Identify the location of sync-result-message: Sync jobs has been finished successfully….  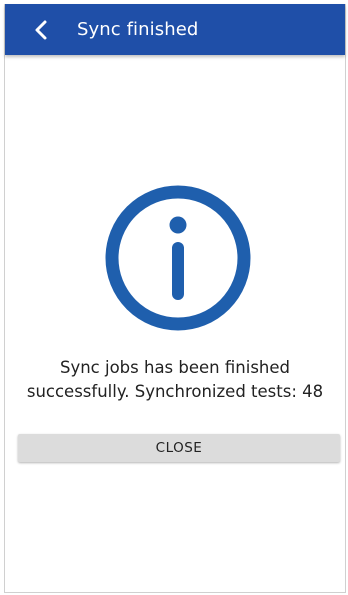
(175, 380).